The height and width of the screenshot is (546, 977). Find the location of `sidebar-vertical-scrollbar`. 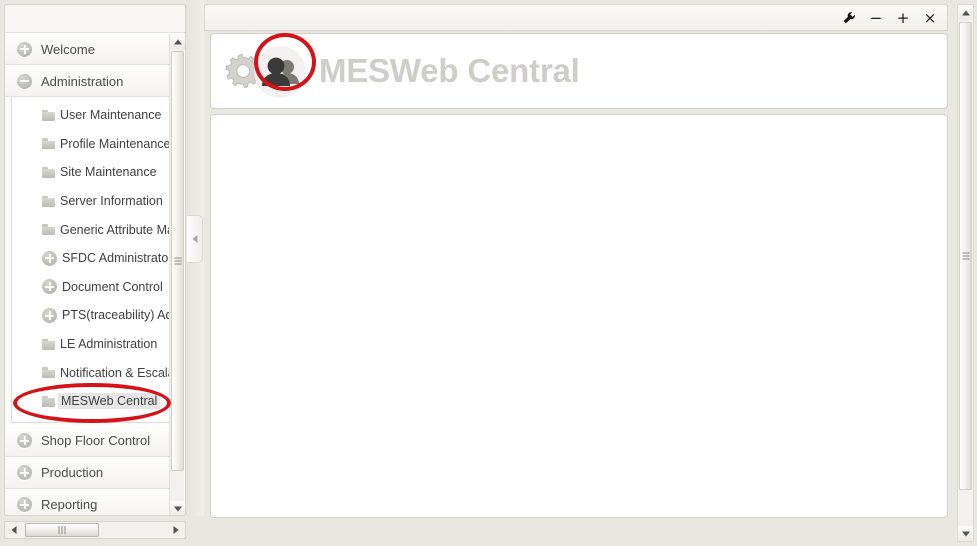

sidebar-vertical-scrollbar is located at coordinates (177, 274).